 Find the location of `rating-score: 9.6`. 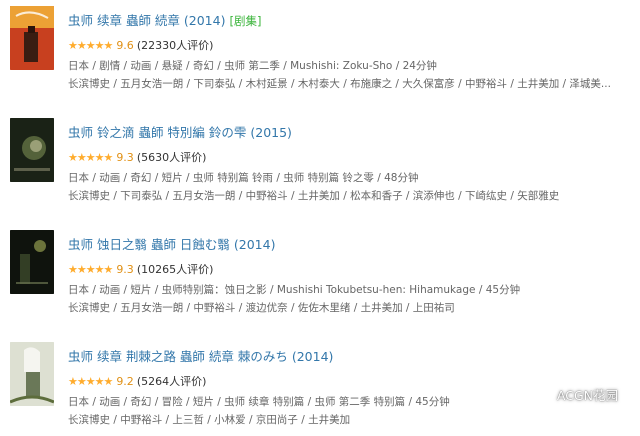

rating-score: 9.6 is located at coordinates (125, 45).